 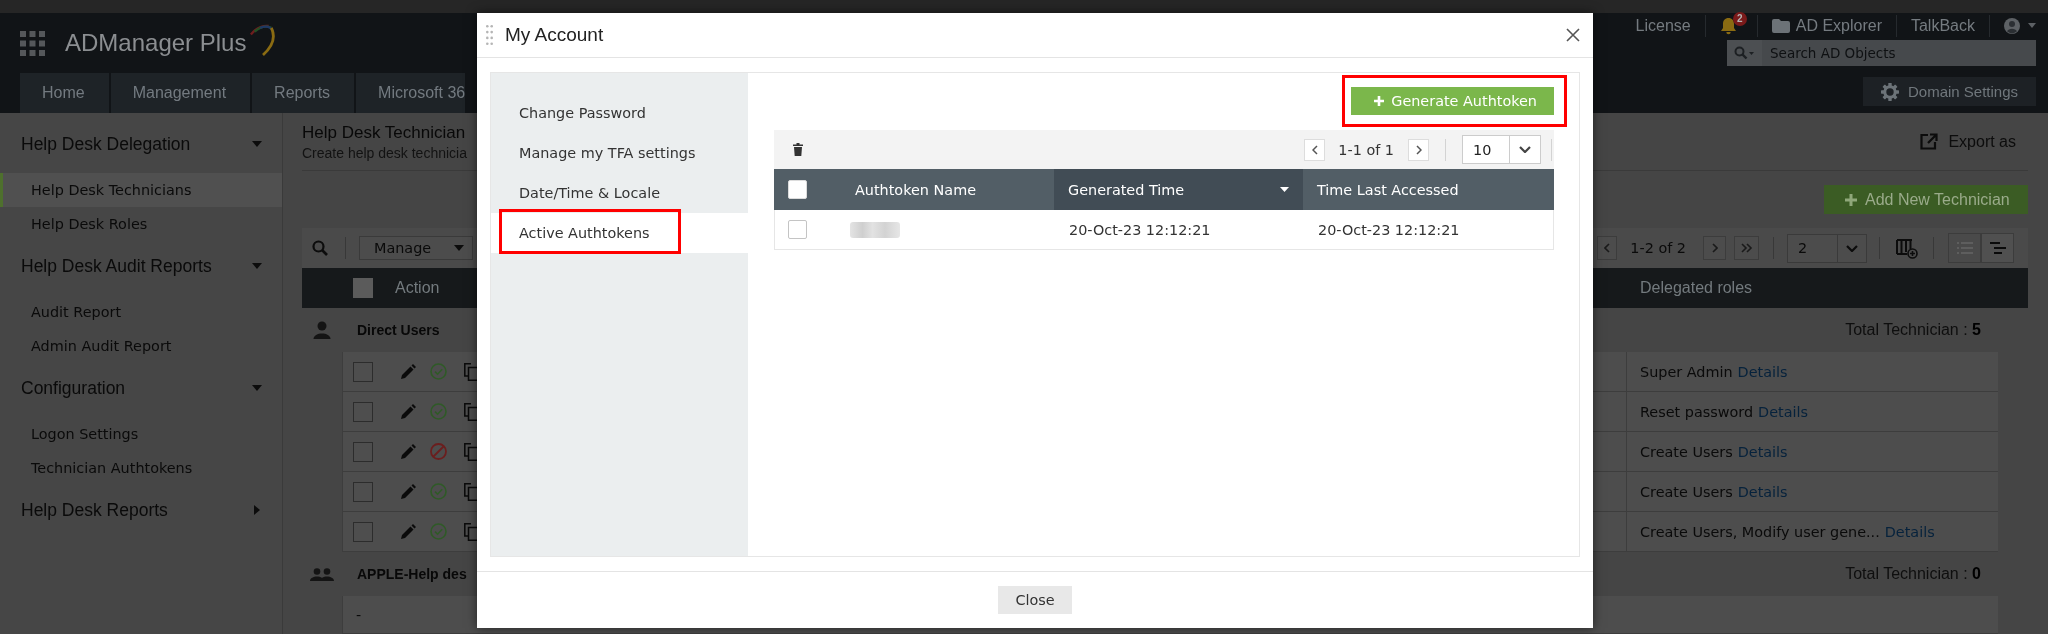 What do you see at coordinates (1913, 330) in the screenshot?
I see `technician-total: Total Technician : 5` at bounding box center [1913, 330].